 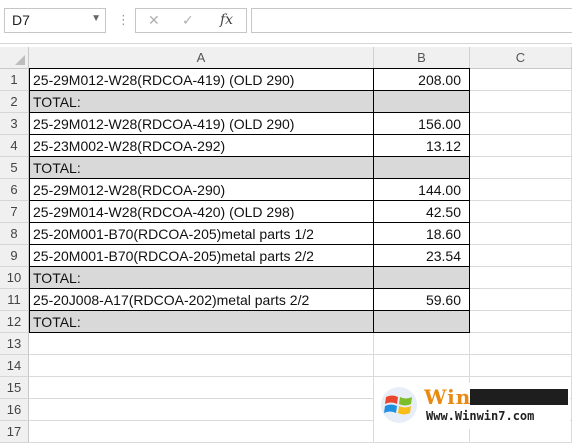 What do you see at coordinates (55, 20) in the screenshot?
I see `name-box: D7 ▼` at bounding box center [55, 20].